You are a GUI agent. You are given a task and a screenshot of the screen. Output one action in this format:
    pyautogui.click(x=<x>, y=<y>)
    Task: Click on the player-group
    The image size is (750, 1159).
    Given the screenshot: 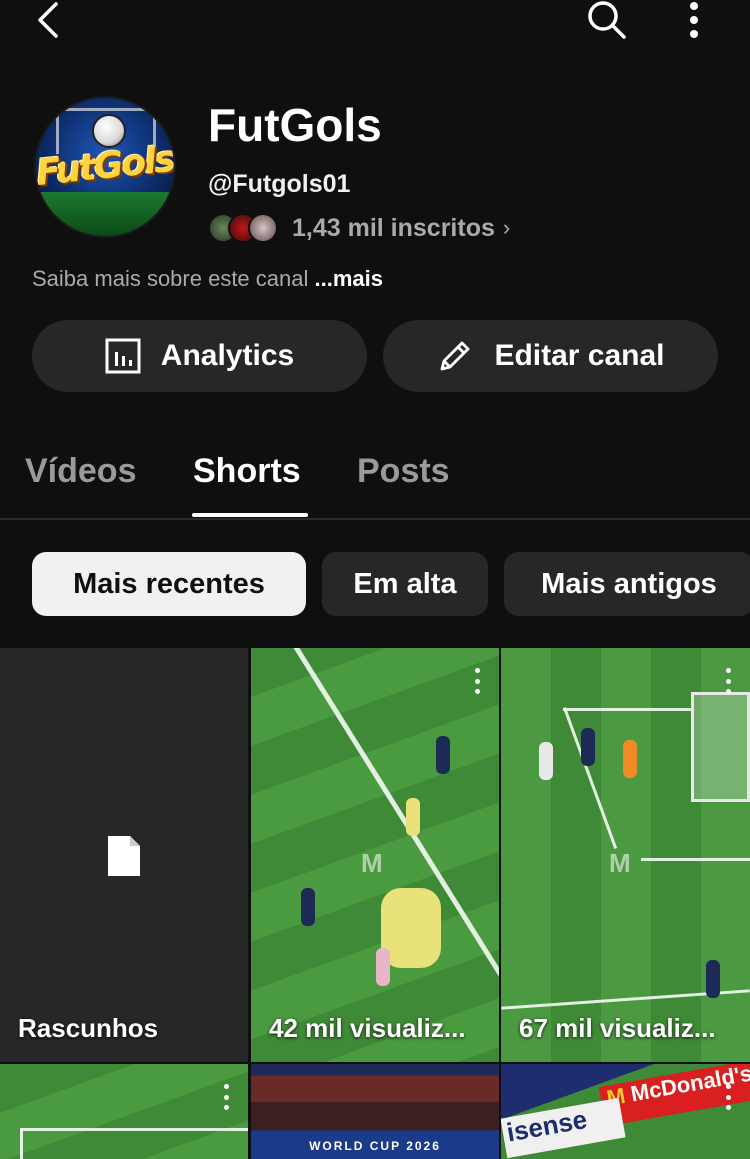 What is the action you would take?
    pyautogui.click(x=411, y=928)
    